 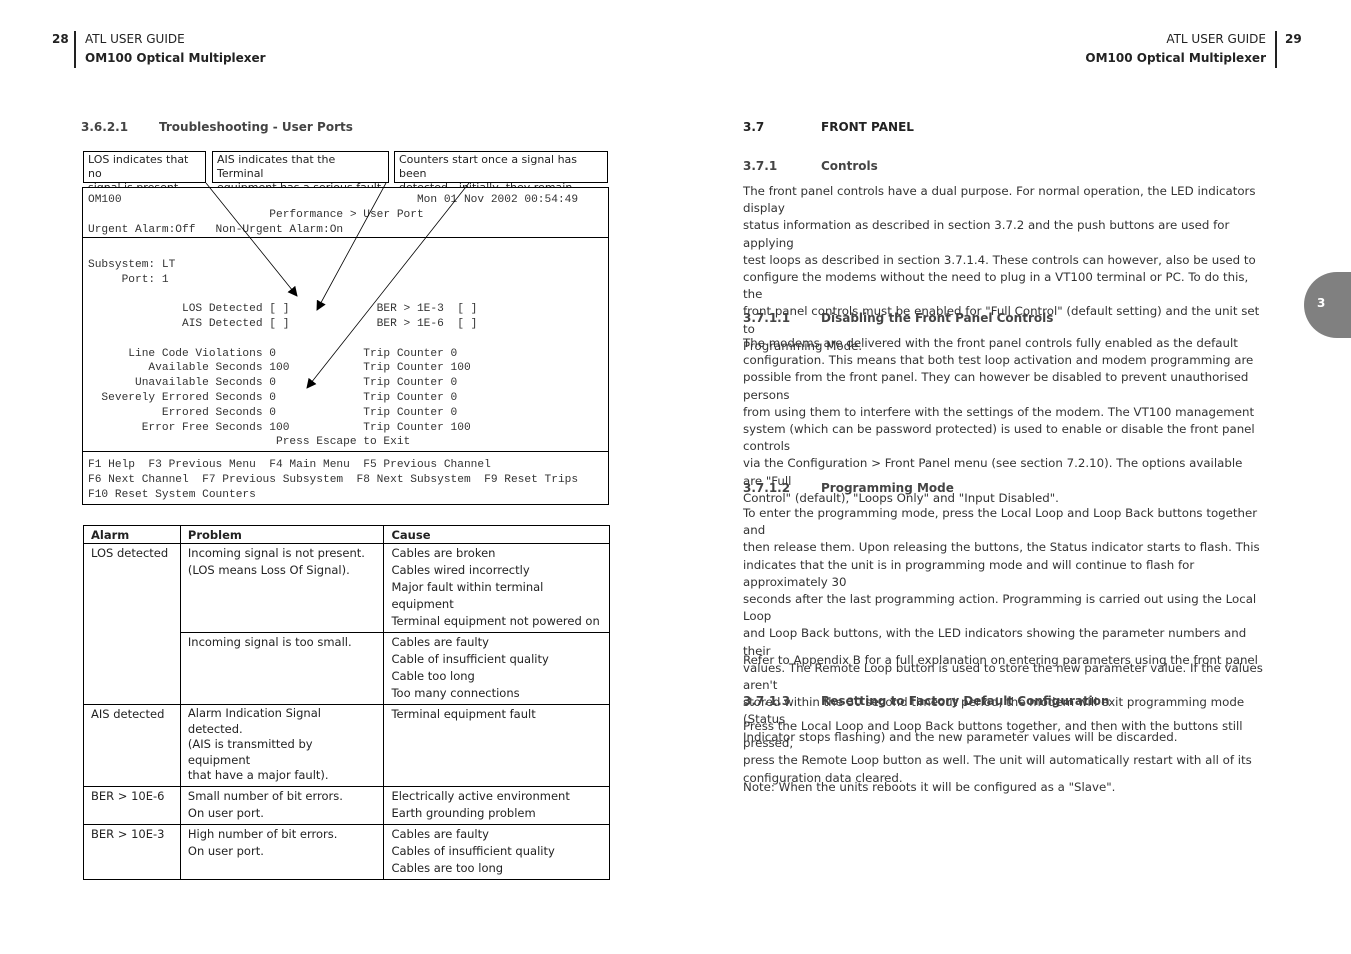 I want to click on chapter-tab: 3, so click(x=1327, y=305).